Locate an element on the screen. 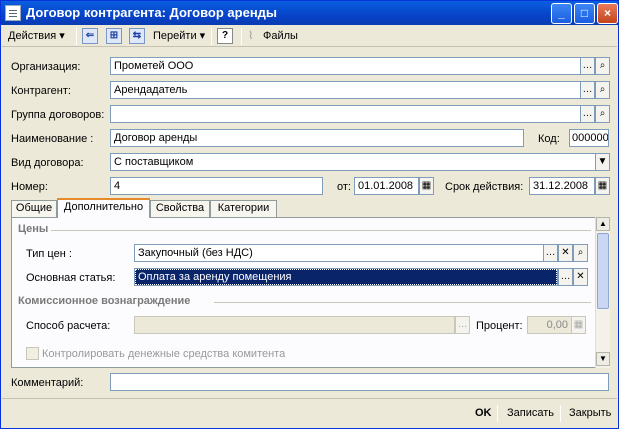 The height and width of the screenshot is (429, 619). code-label: Код: is located at coordinates (549, 139).